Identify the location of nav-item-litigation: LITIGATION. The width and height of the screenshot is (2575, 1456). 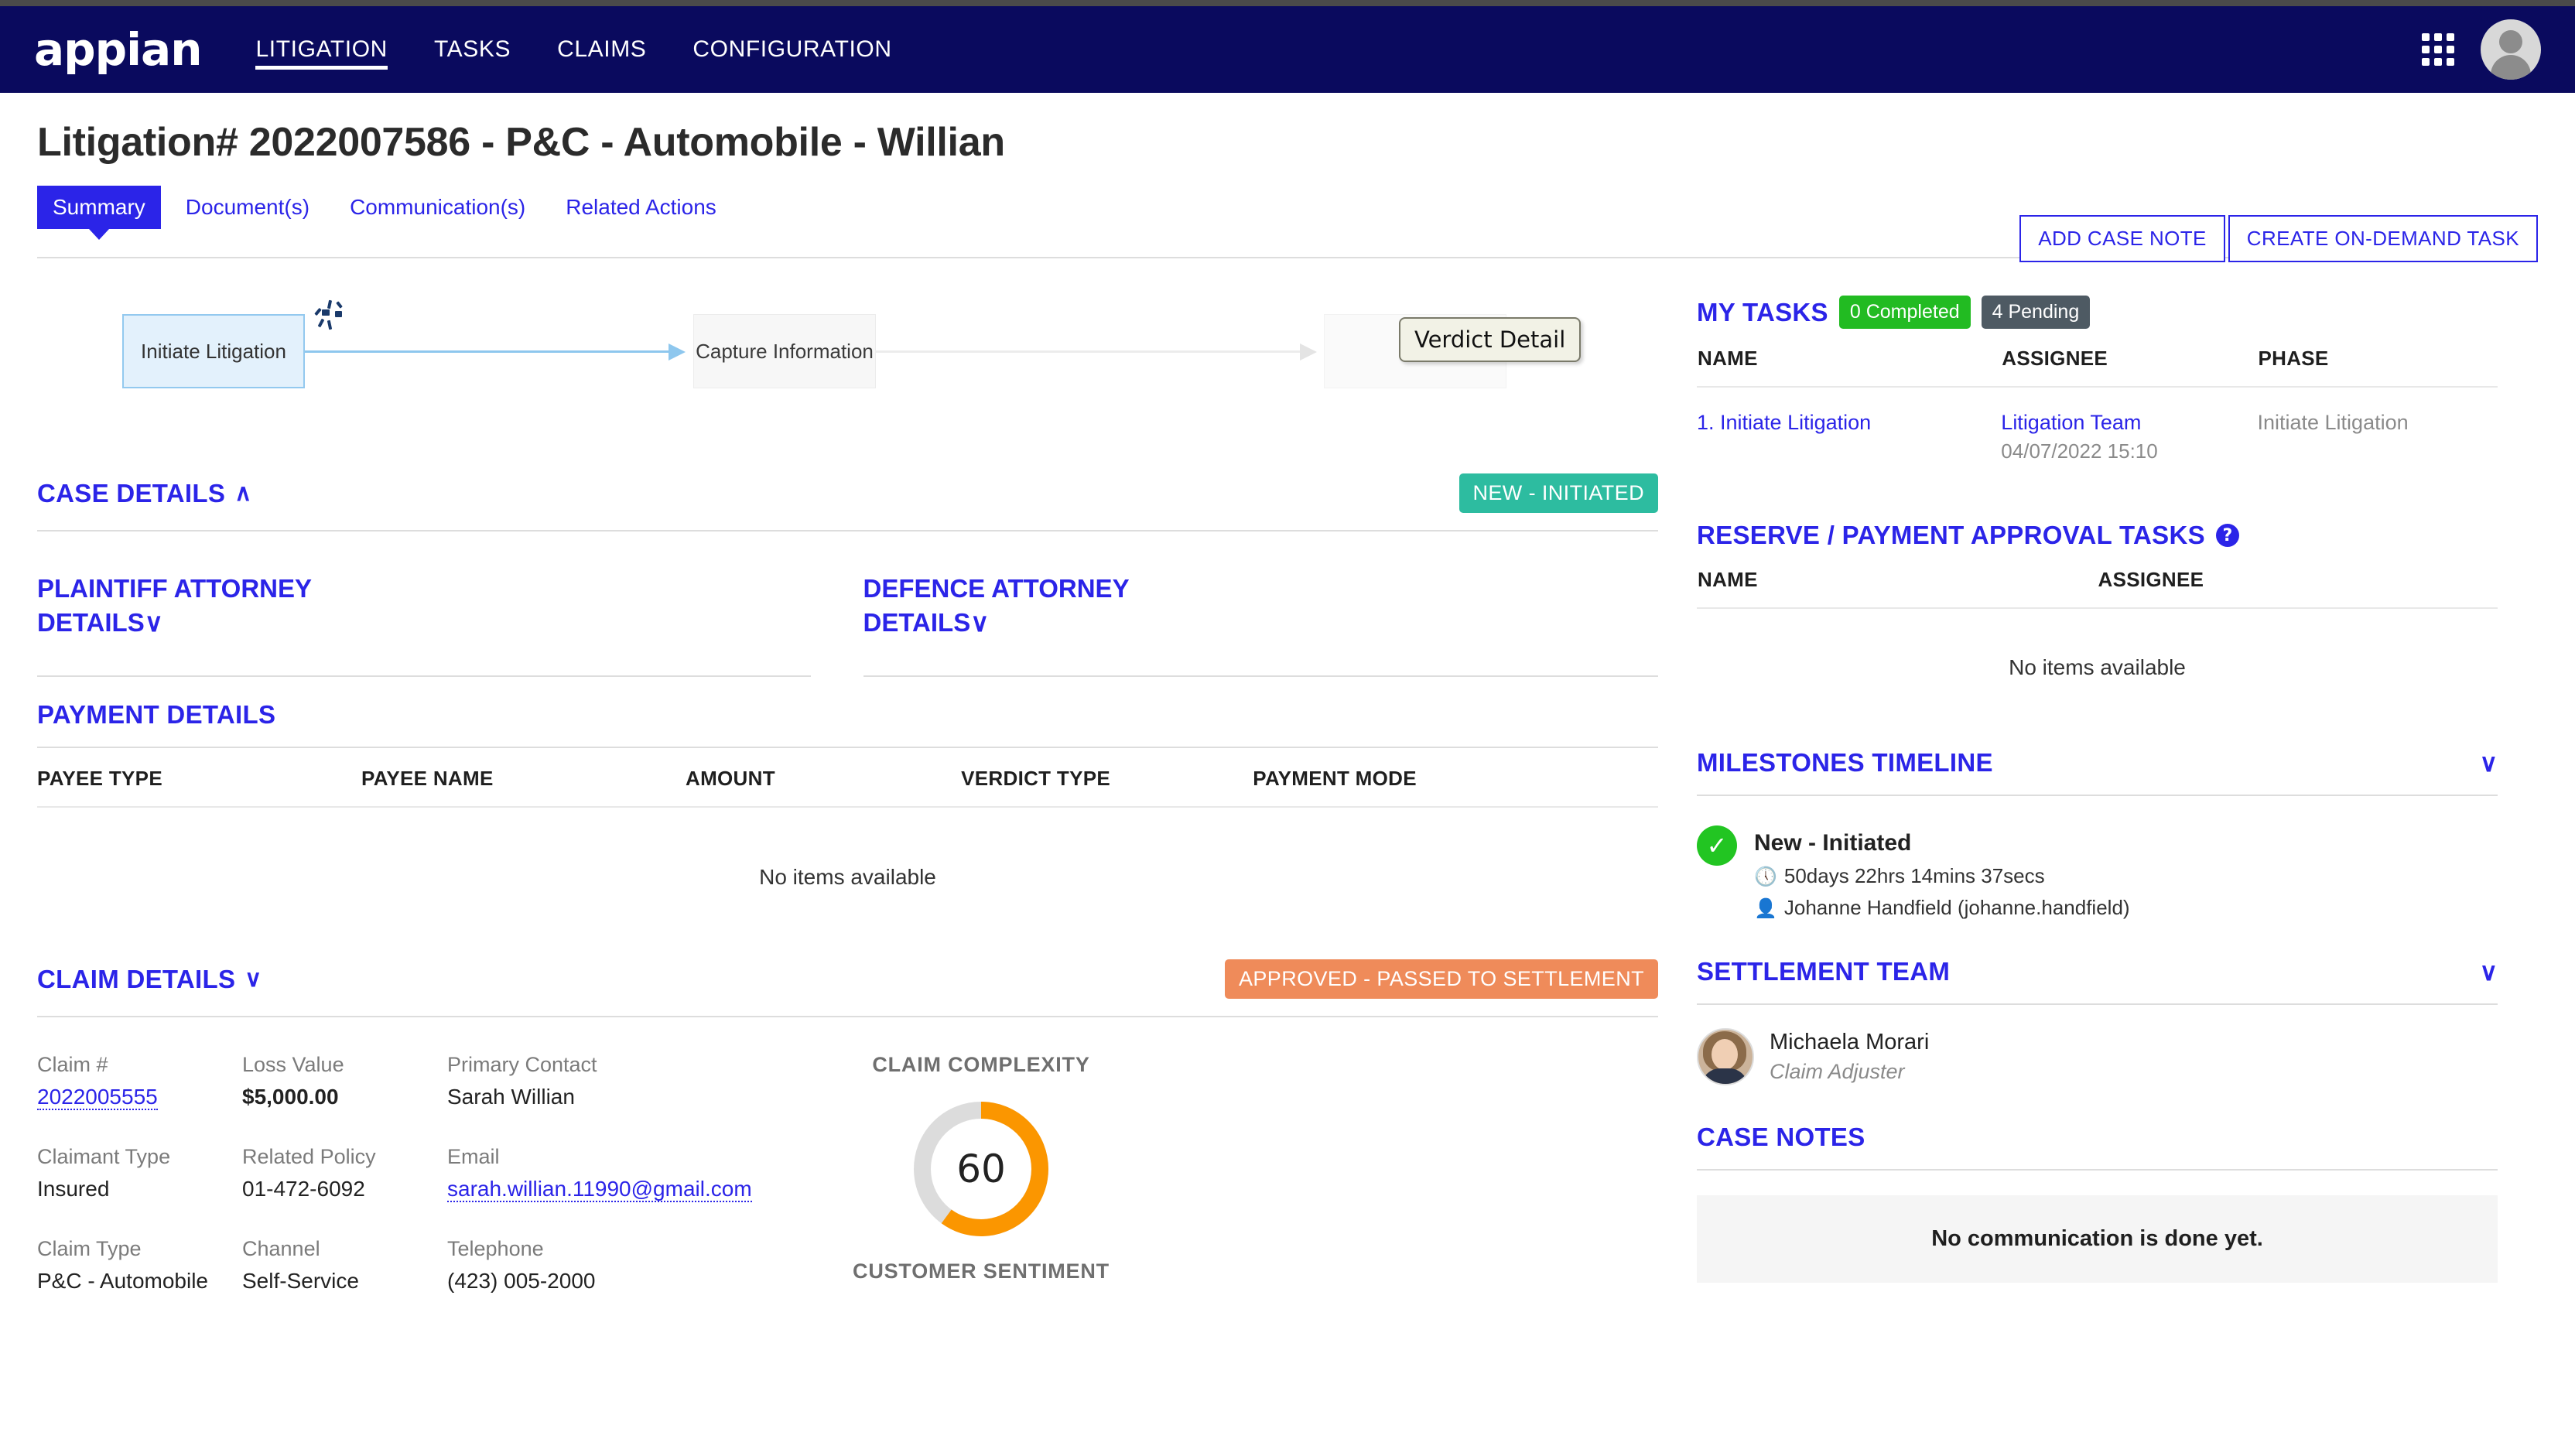
(321, 49).